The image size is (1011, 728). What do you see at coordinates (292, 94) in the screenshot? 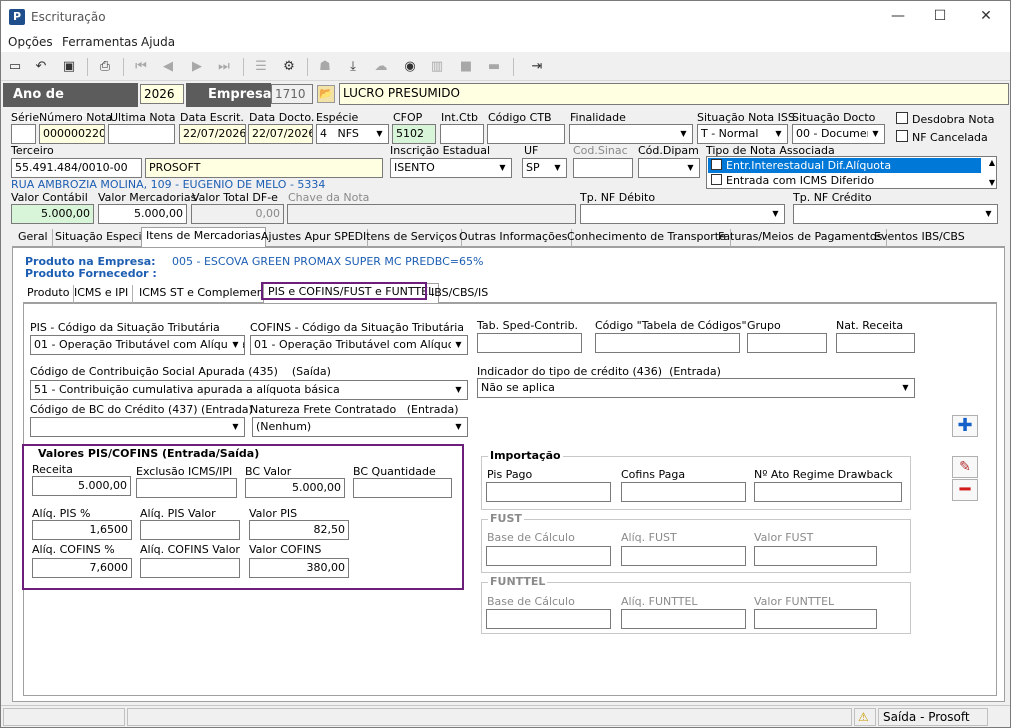
I see `empresa-code-field: 1710` at bounding box center [292, 94].